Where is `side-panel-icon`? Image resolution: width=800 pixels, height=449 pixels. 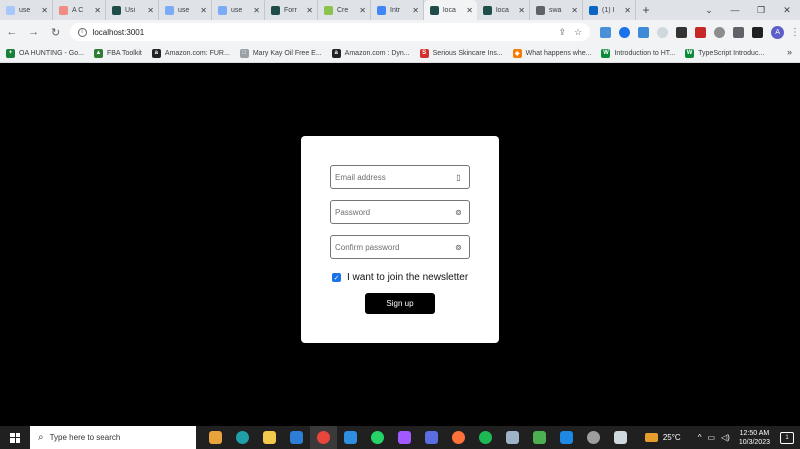 side-panel-icon is located at coordinates (758, 32).